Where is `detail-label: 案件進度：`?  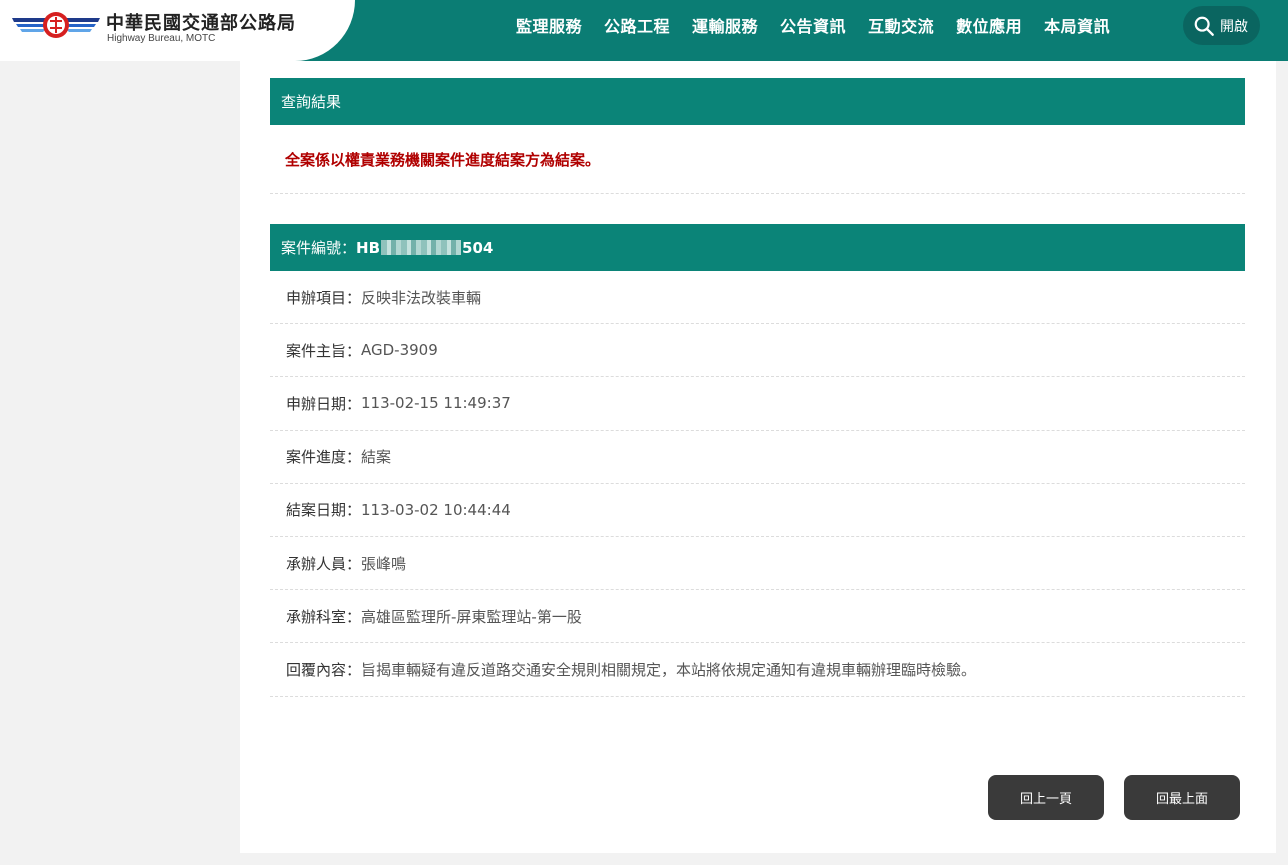 detail-label: 案件進度： is located at coordinates (324, 457).